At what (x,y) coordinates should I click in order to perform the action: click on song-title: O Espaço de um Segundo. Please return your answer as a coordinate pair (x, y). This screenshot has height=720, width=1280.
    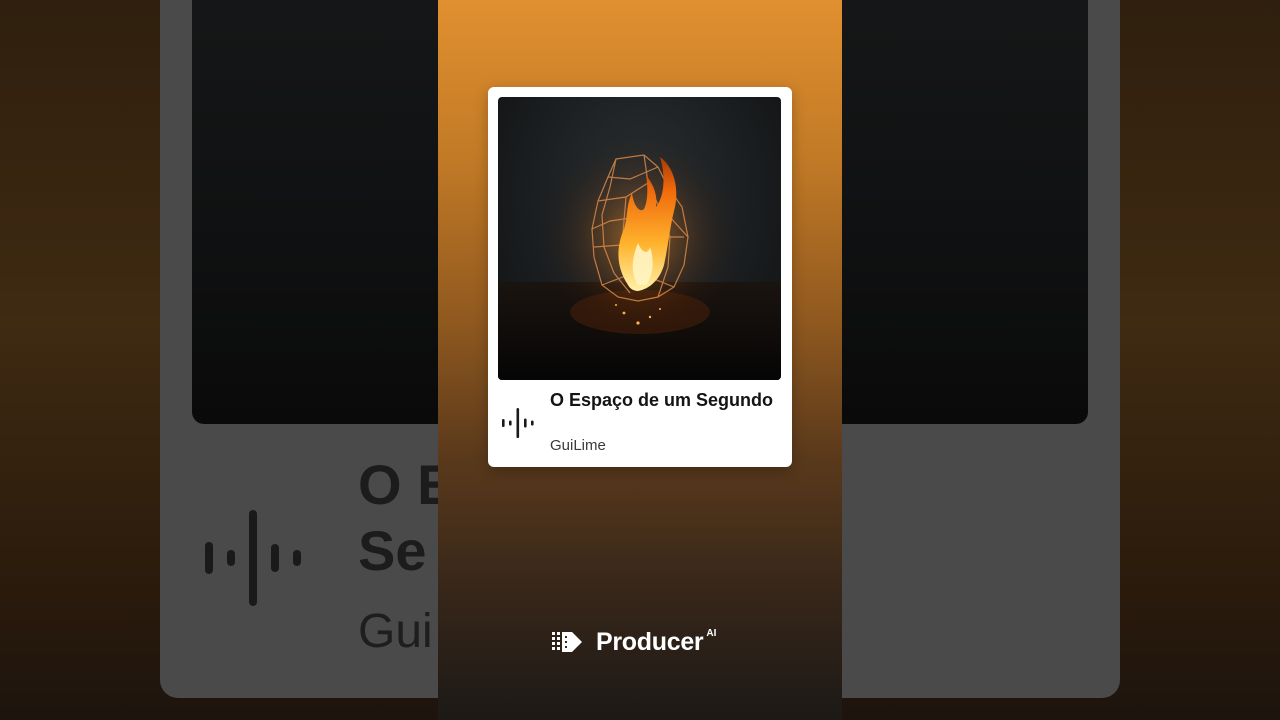
    Looking at the image, I should click on (662, 400).